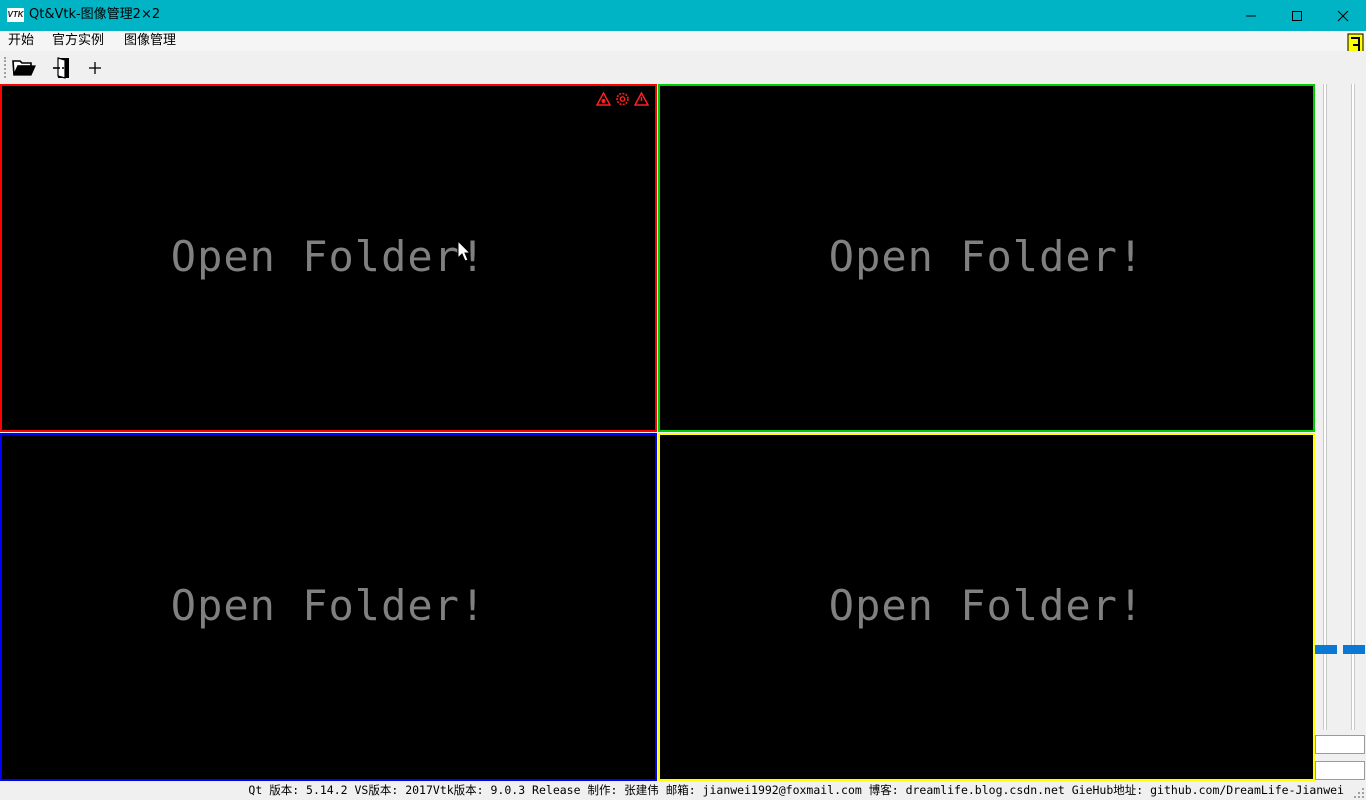 The image size is (1366, 800). What do you see at coordinates (683, 15) in the screenshot?
I see `title-bar: VTK Qt&Vtk-图像管理2×2` at bounding box center [683, 15].